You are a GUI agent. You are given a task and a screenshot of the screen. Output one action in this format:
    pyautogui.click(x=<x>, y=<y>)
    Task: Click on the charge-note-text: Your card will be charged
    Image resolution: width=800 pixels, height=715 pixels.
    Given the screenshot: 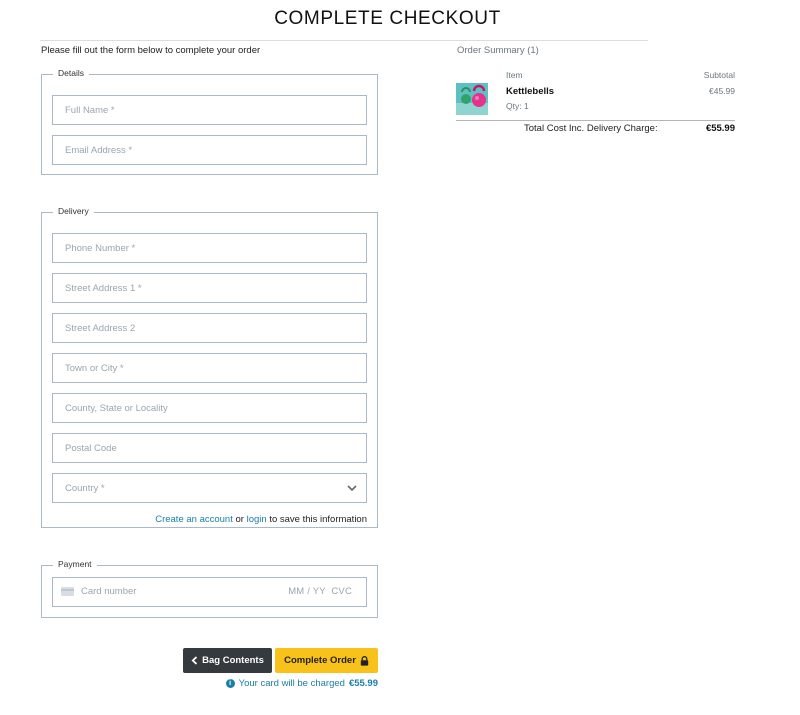 What is the action you would take?
    pyautogui.click(x=291, y=683)
    